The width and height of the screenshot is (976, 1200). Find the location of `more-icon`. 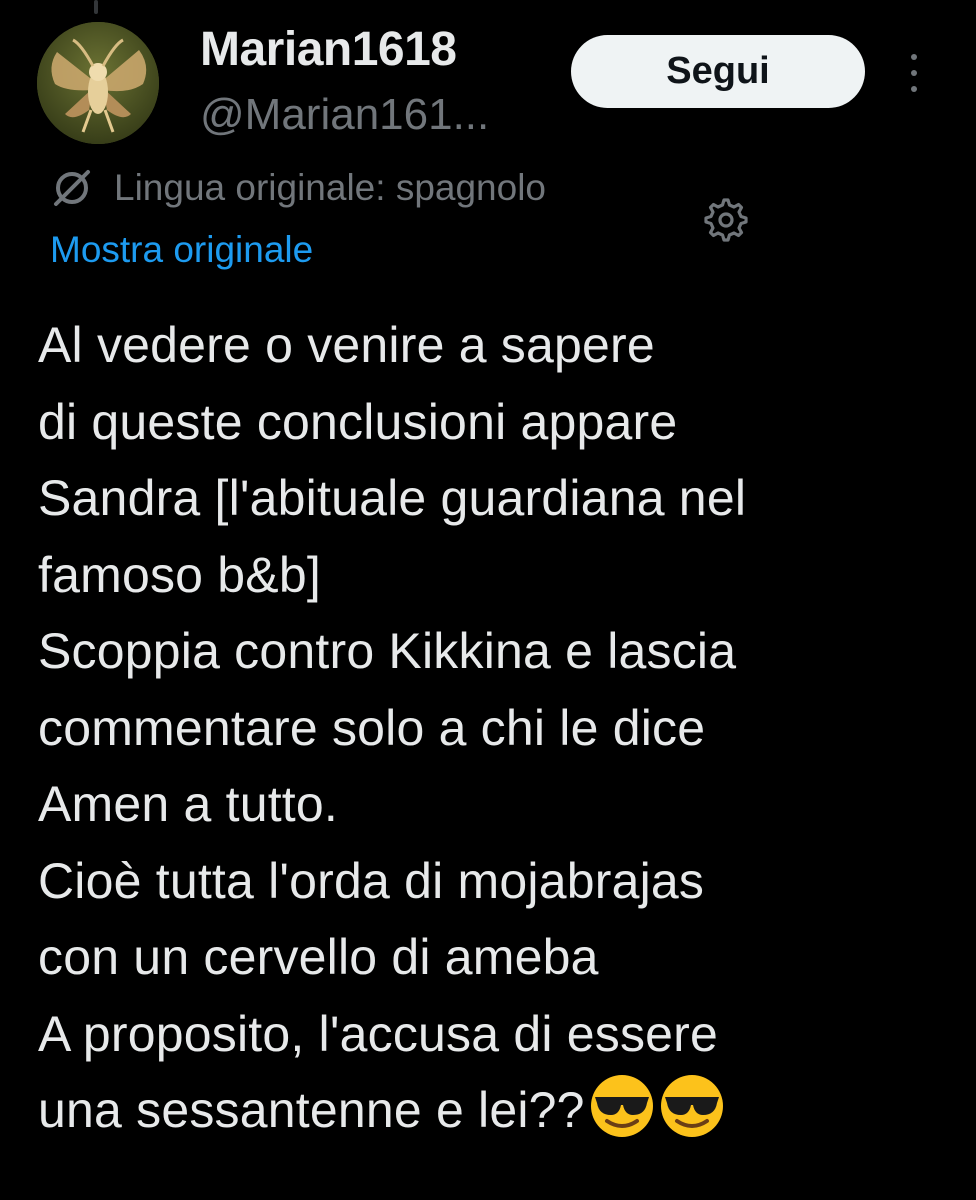

more-icon is located at coordinates (914, 73).